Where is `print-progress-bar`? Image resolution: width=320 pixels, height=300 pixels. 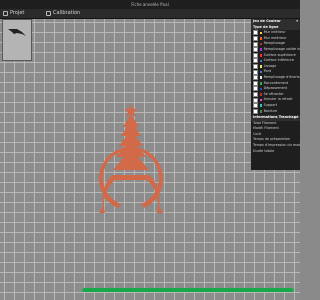
print-progress-bar is located at coordinates (188, 290).